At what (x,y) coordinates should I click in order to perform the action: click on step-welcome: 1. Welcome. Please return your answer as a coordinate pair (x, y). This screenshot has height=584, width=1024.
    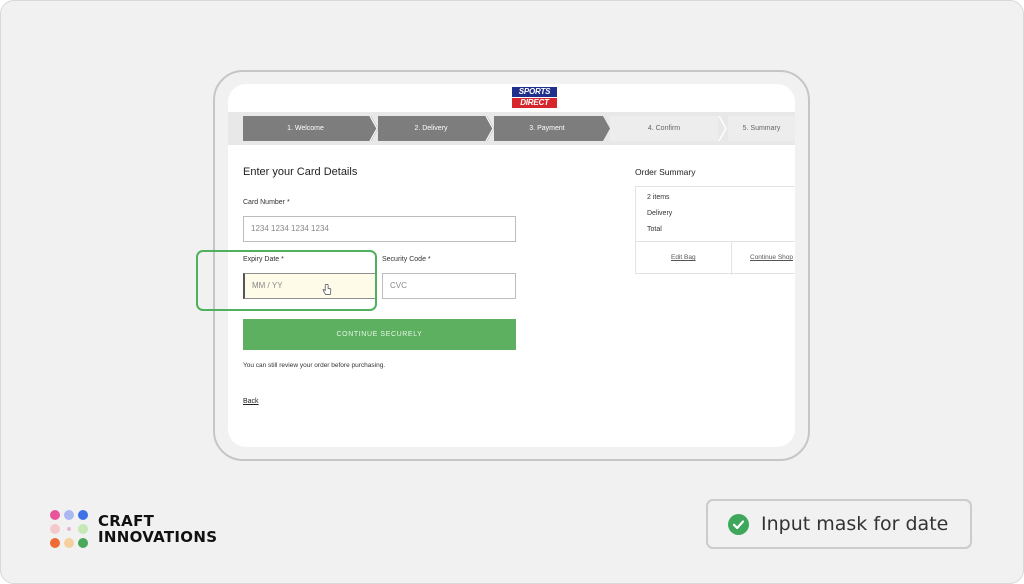
    Looking at the image, I should click on (305, 128).